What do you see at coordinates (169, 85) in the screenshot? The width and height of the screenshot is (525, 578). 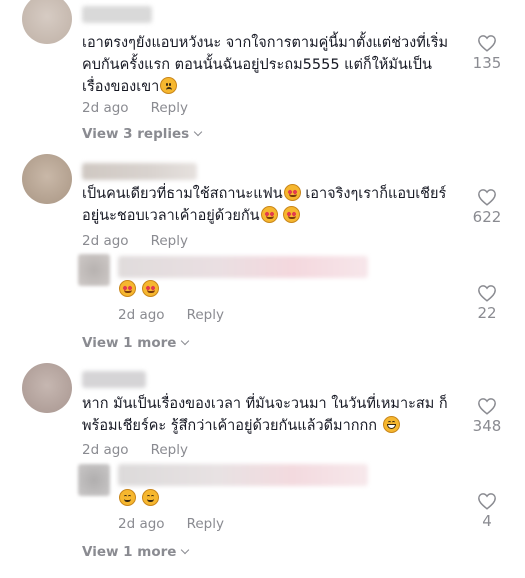 I see `sad-face-icon` at bounding box center [169, 85].